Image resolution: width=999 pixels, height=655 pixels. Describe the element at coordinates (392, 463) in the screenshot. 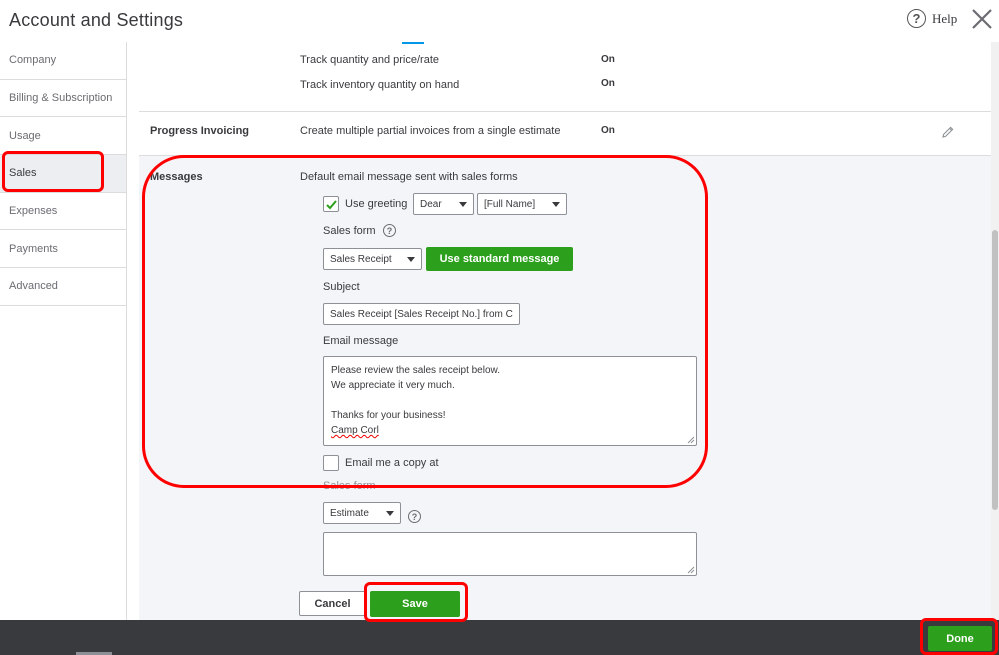

I see `email-copy-label: Email me a copy at` at that location.